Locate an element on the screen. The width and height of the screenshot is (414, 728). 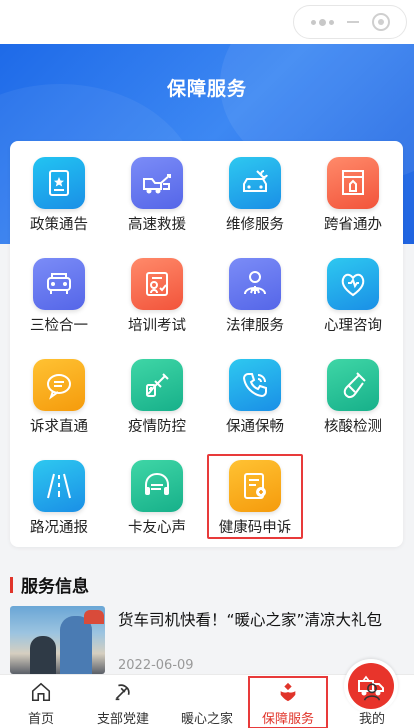
service-item: 核酸检测 is located at coordinates (353, 393).